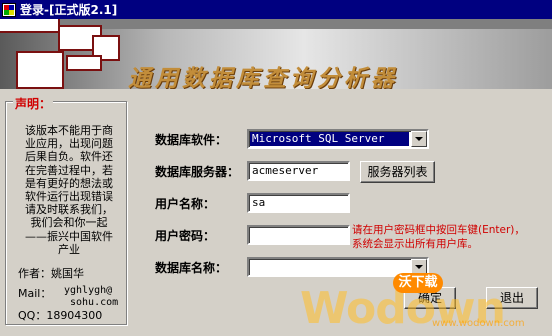  What do you see at coordinates (91, 297) in the screenshot?
I see `mail-value: yghlygh@ sohu.com` at bounding box center [91, 297].